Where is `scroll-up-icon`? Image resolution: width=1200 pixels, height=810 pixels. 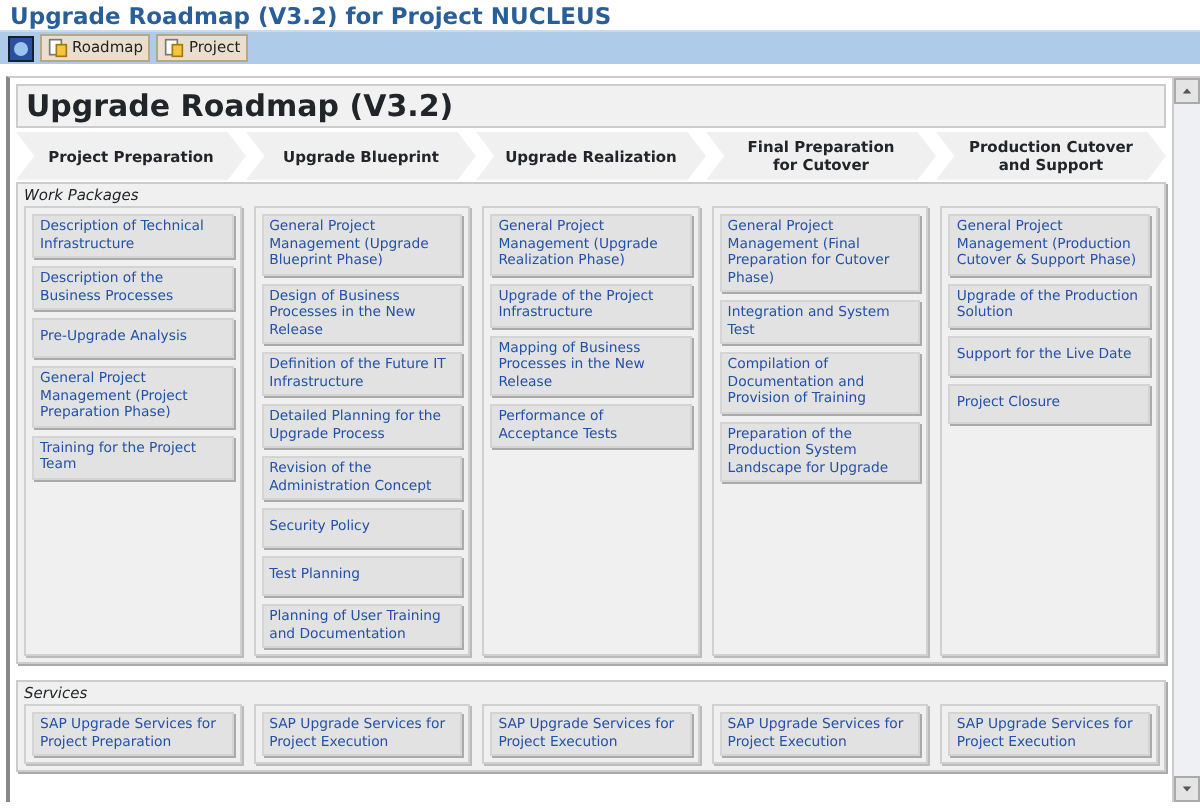
scroll-up-icon is located at coordinates (1187, 91).